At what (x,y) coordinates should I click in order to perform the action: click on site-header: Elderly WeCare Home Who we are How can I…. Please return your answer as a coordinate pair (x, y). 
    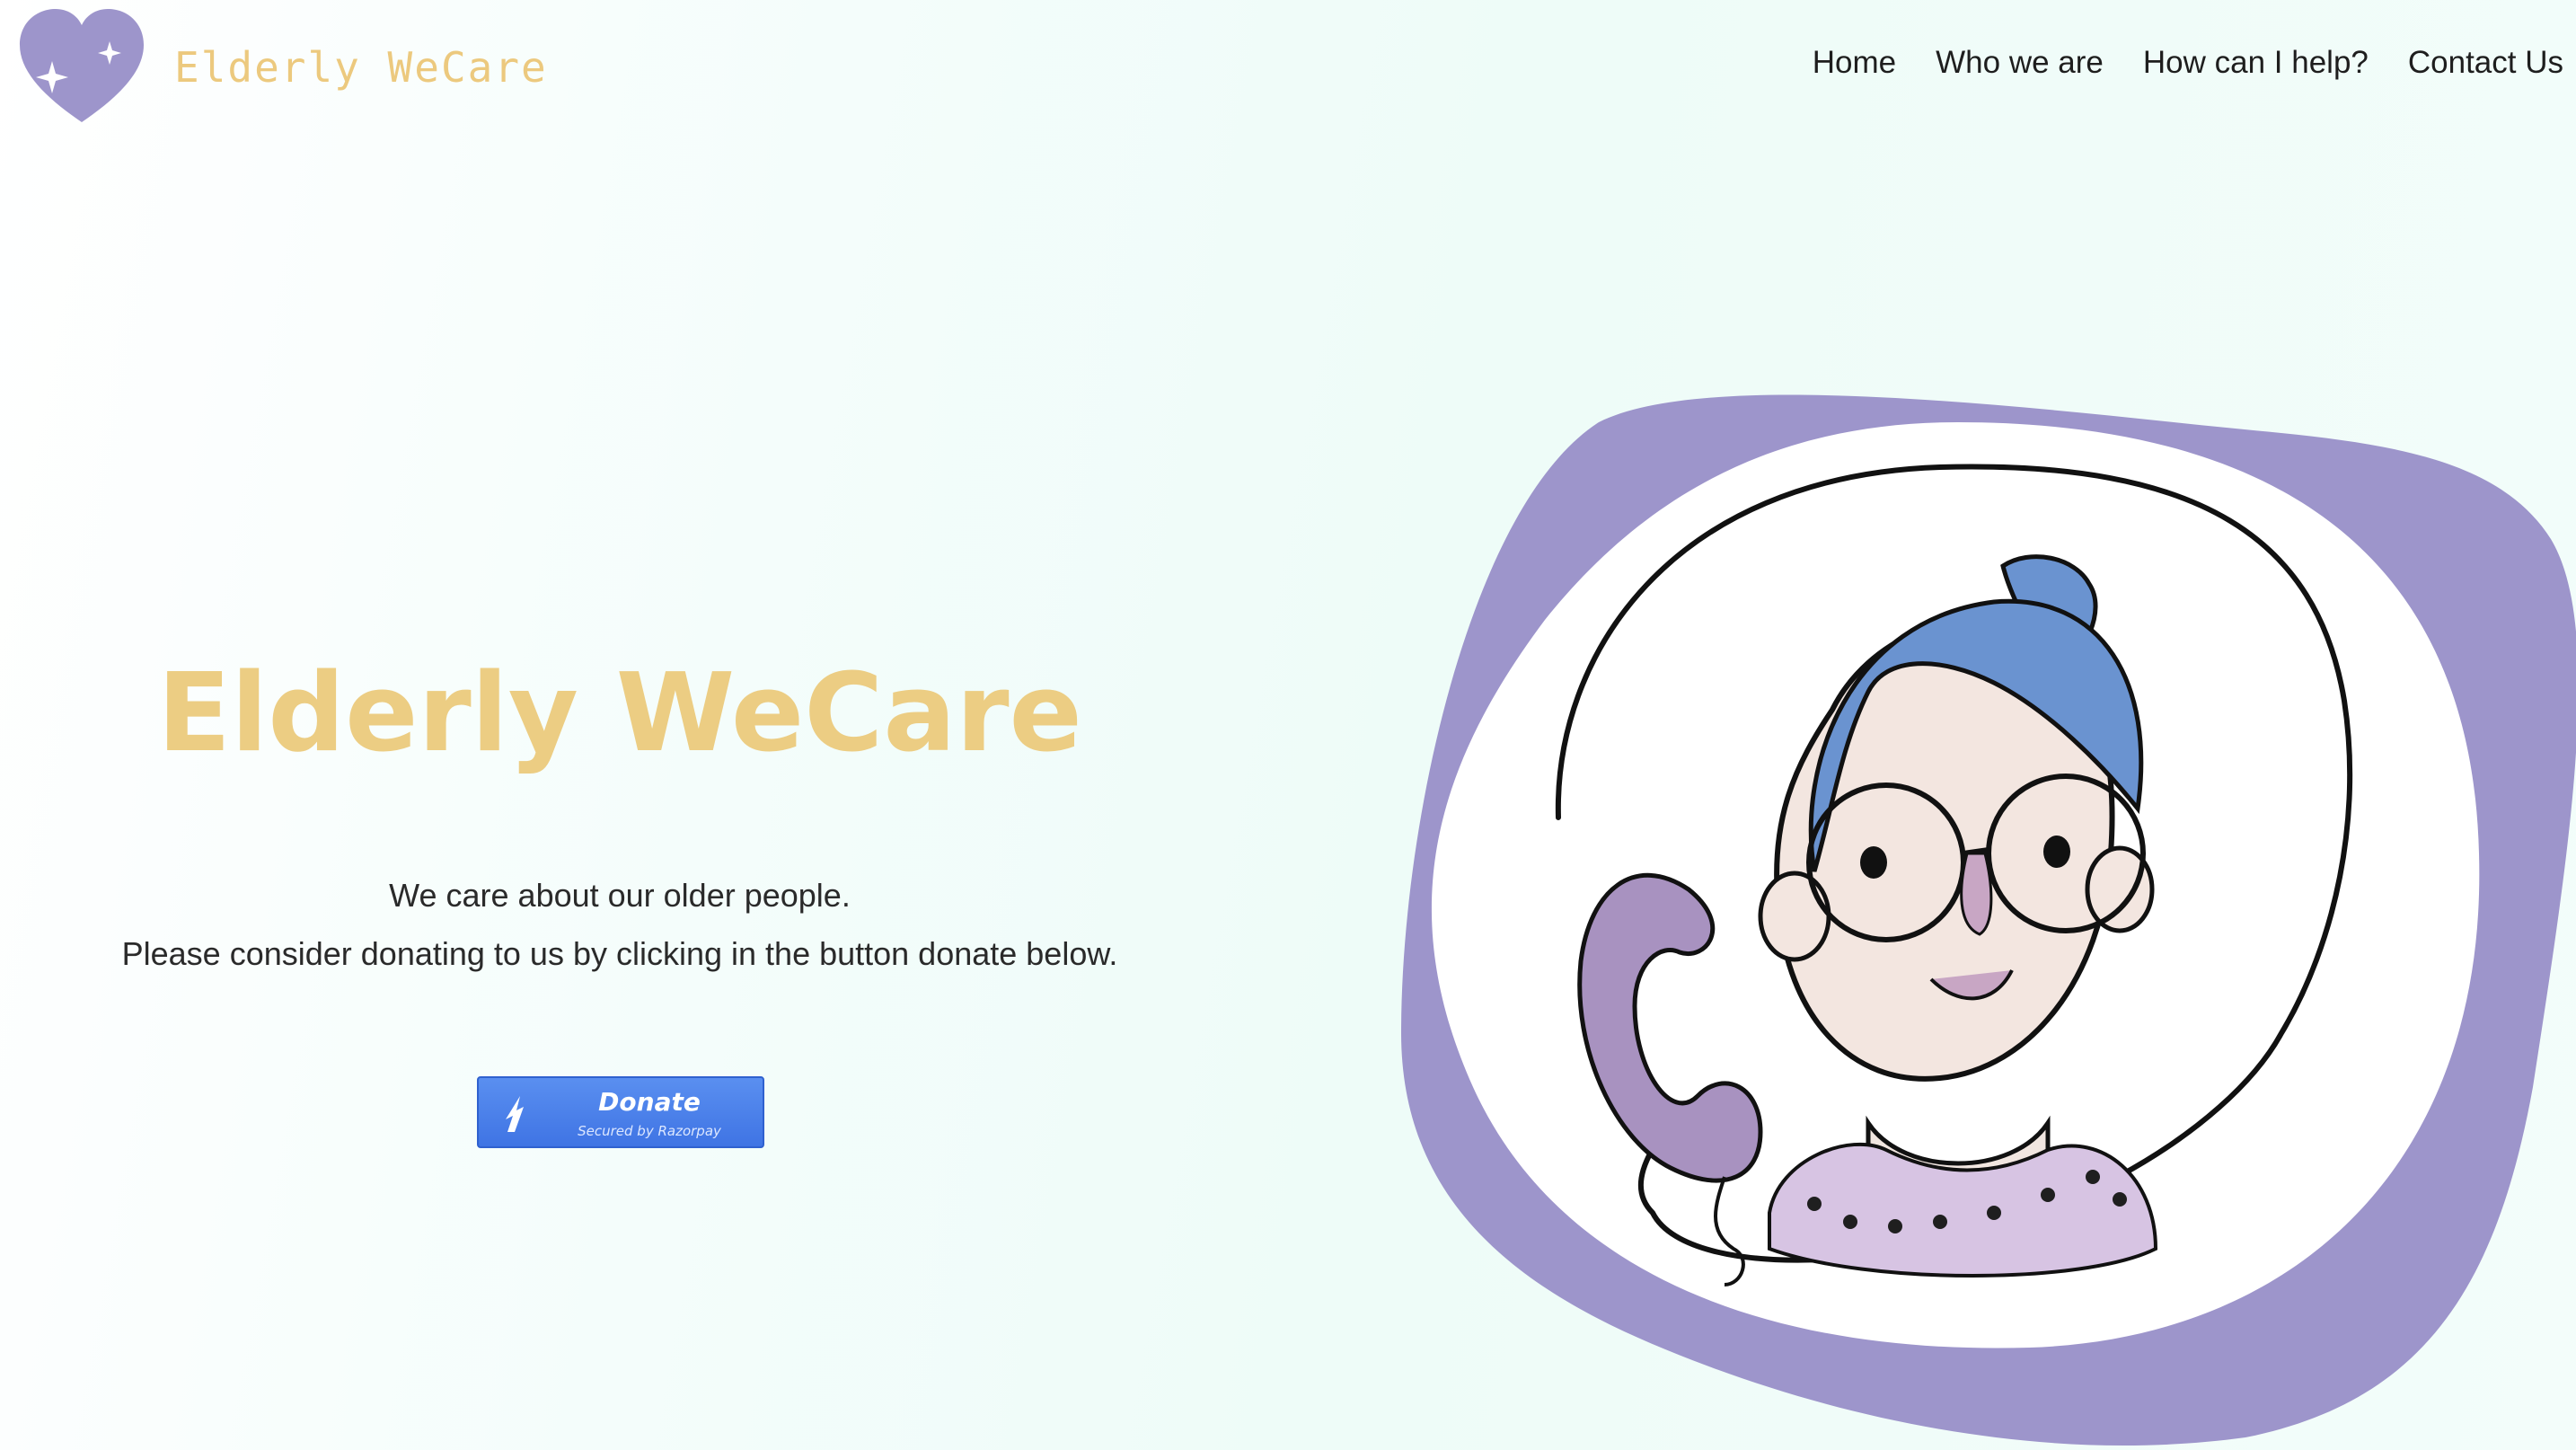
    Looking at the image, I should click on (1288, 72).